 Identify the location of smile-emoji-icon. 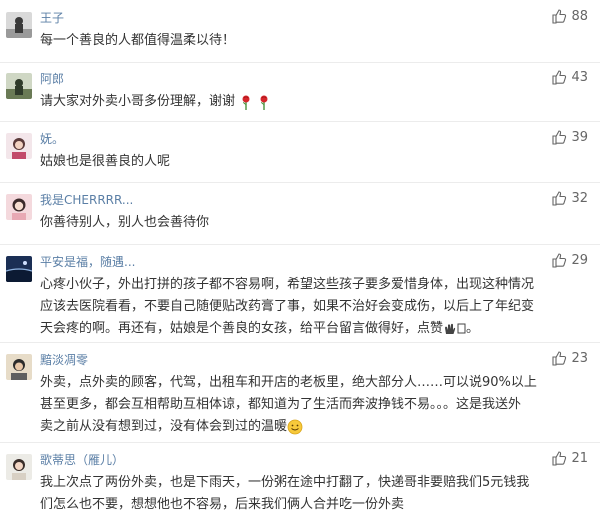
(295, 426).